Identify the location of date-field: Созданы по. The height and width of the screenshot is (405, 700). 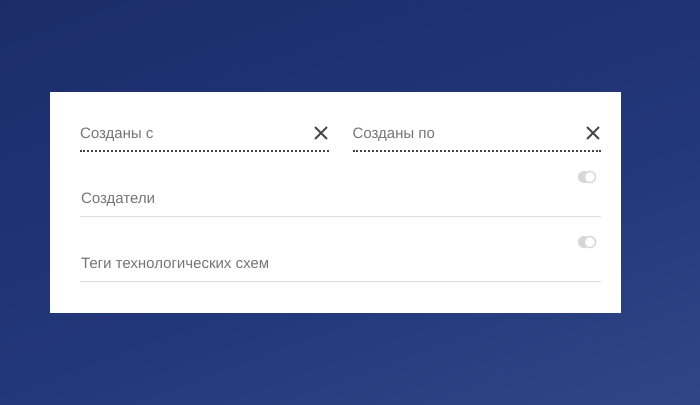
(469, 133).